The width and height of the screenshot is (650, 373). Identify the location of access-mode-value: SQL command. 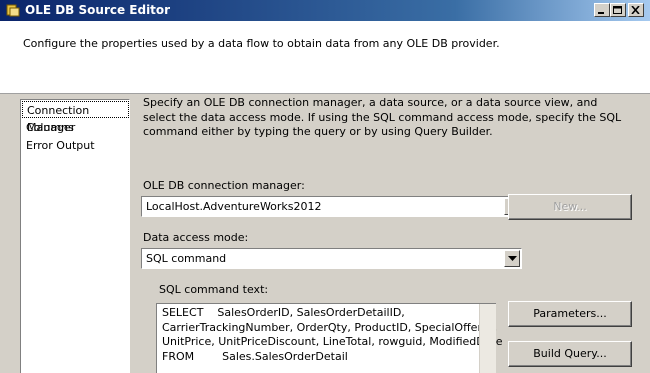
(186, 258).